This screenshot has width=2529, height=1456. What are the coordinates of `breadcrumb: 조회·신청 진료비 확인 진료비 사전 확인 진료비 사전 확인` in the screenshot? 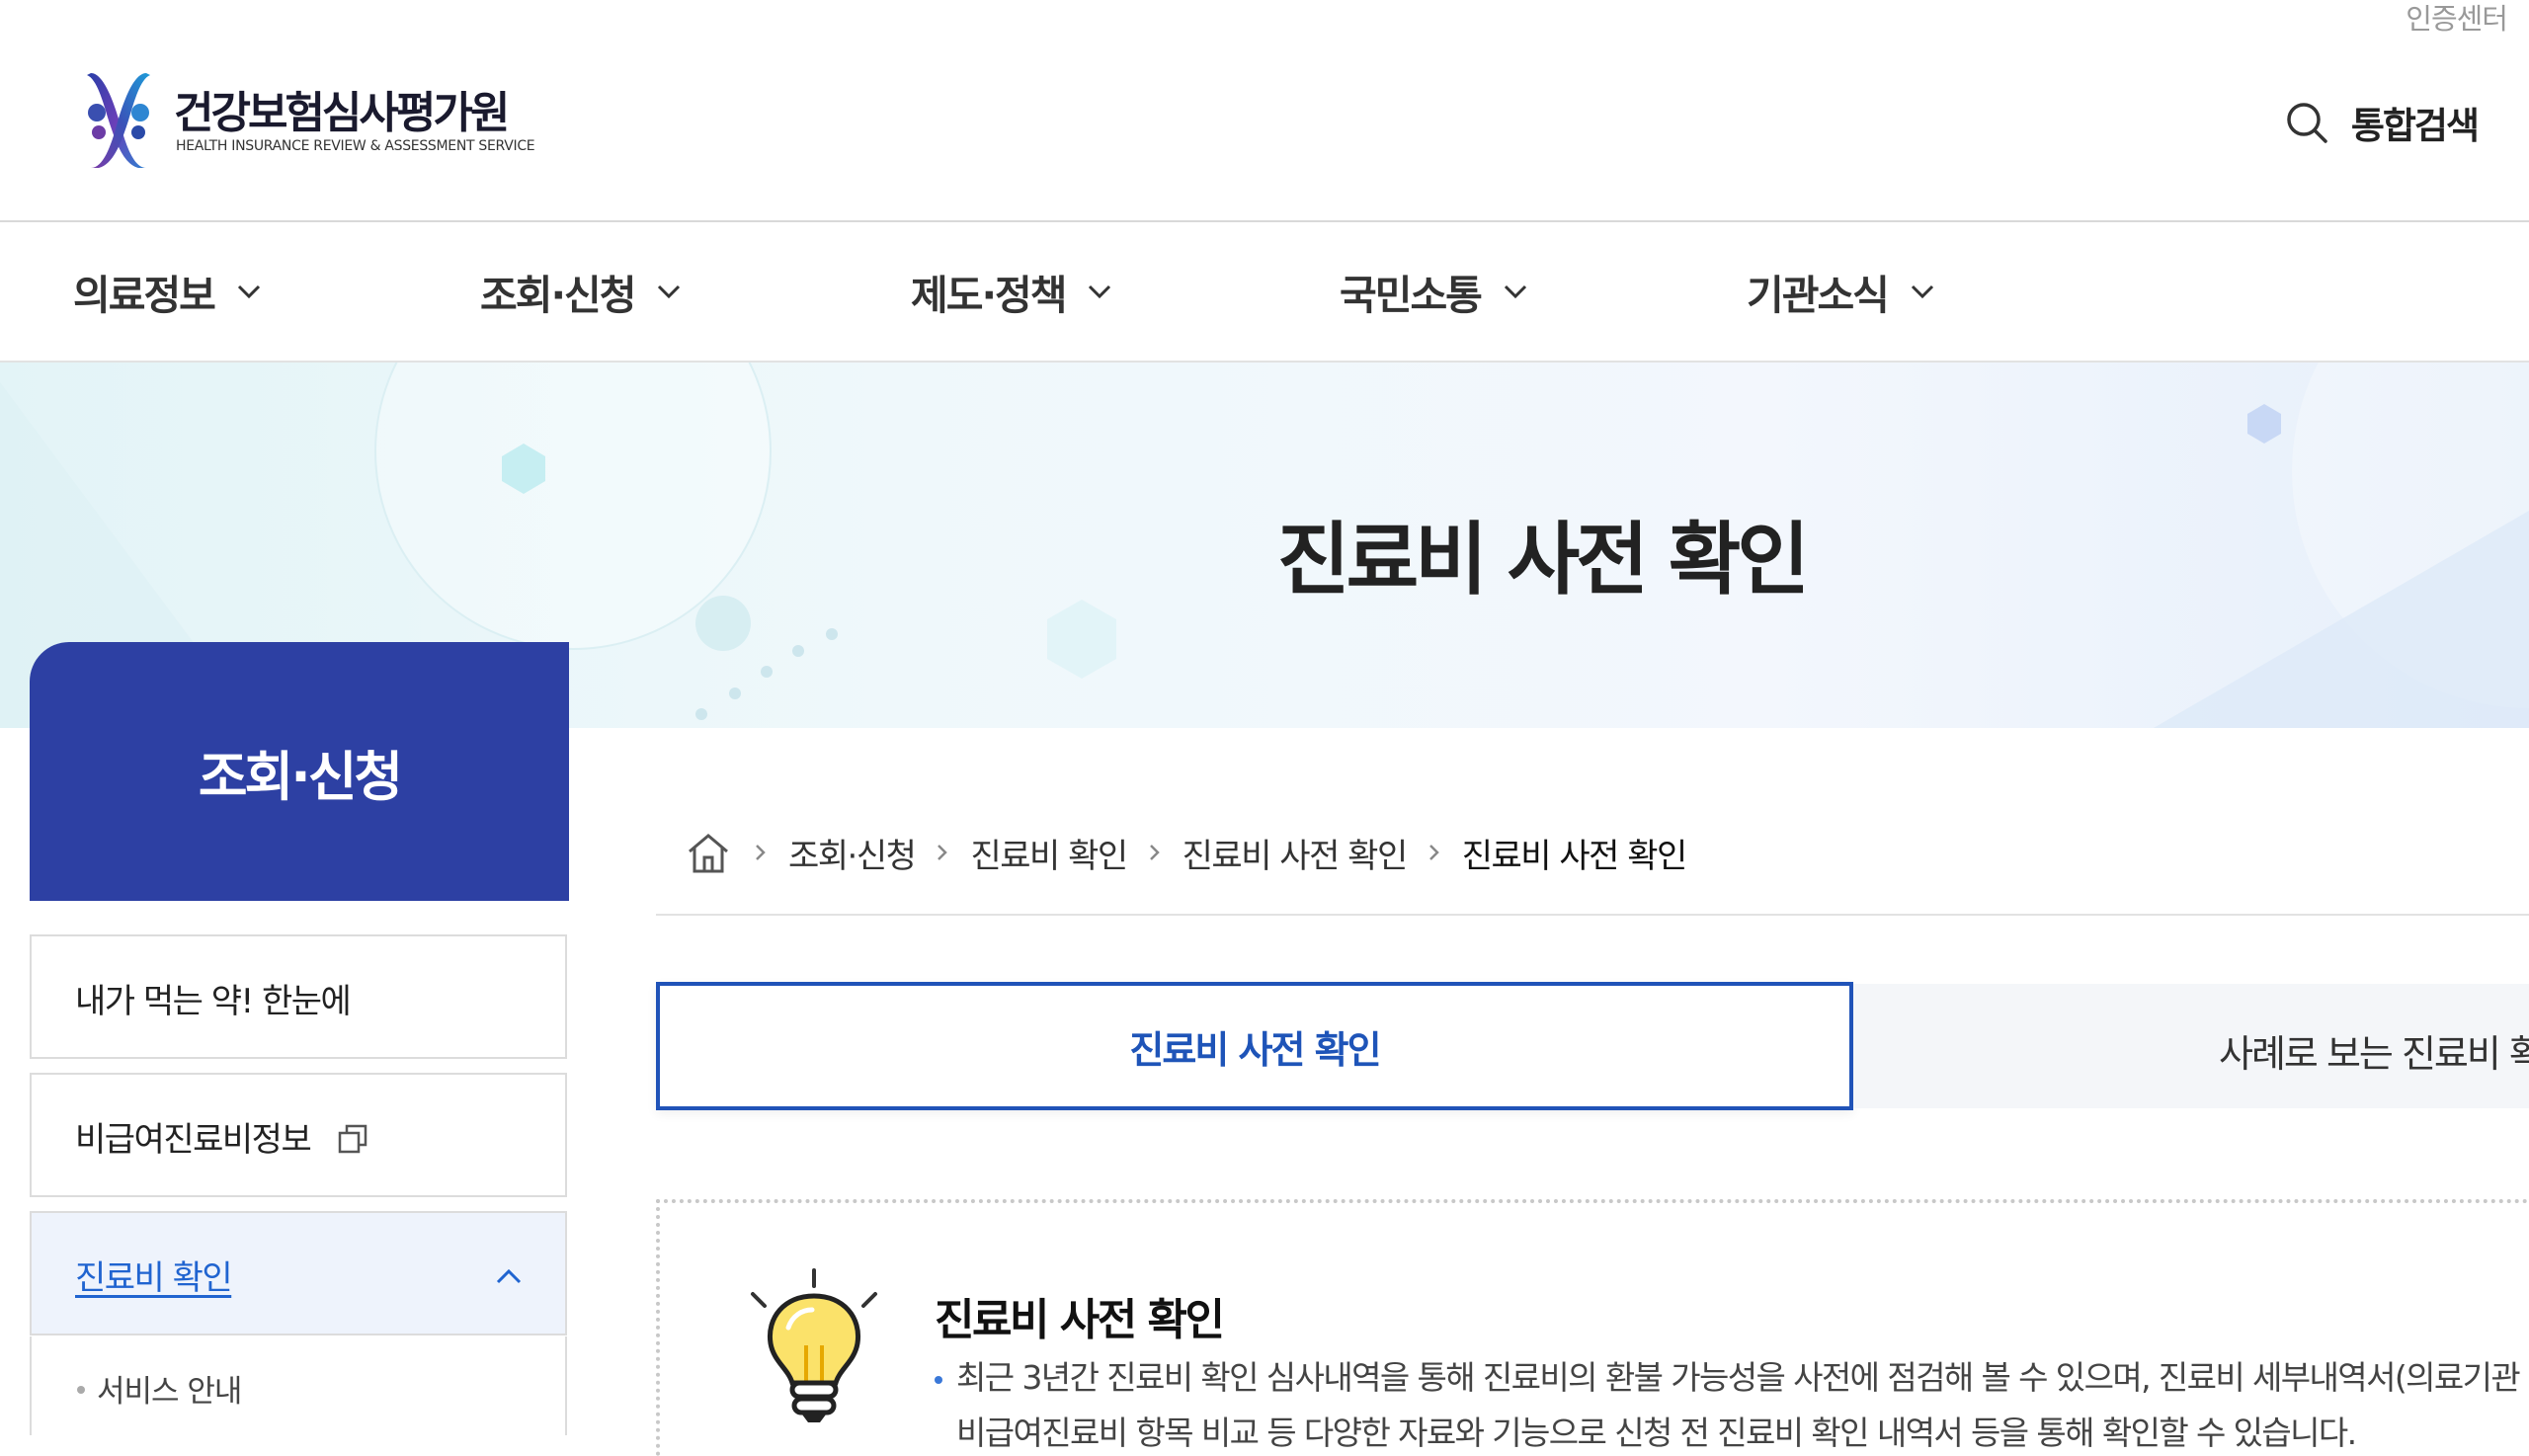 It's located at (1186, 852).